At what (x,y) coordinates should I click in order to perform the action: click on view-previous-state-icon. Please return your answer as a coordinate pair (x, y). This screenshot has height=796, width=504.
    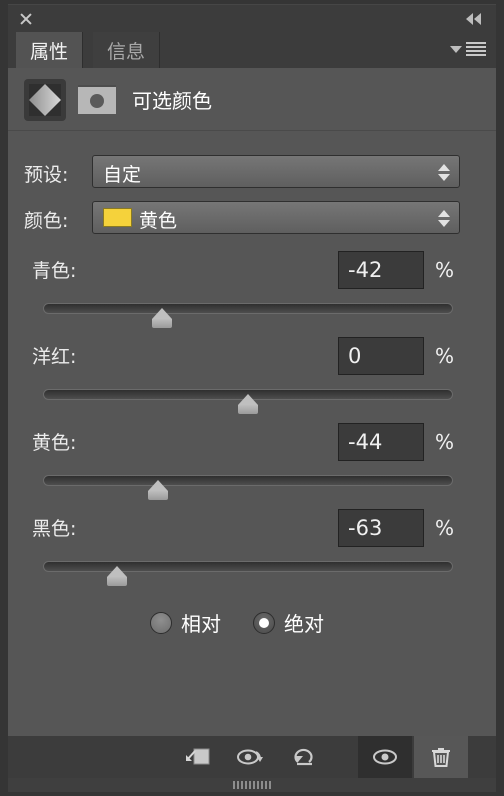
    Looking at the image, I should click on (250, 757).